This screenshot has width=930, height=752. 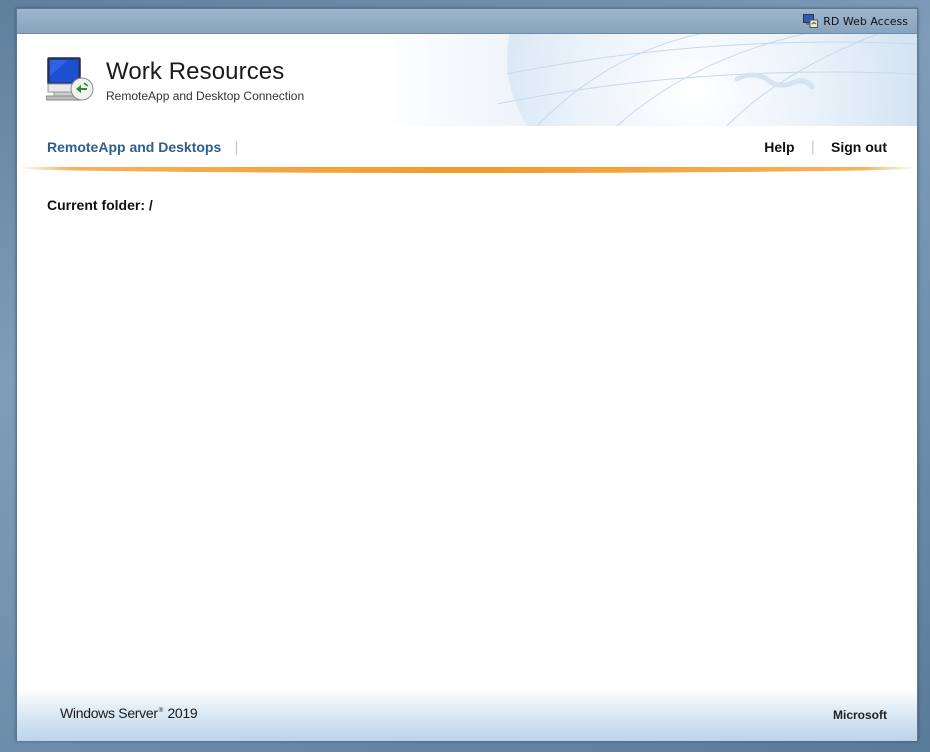 I want to click on page-subtitle: RemoteApp and Desktop Connection, so click(x=205, y=96).